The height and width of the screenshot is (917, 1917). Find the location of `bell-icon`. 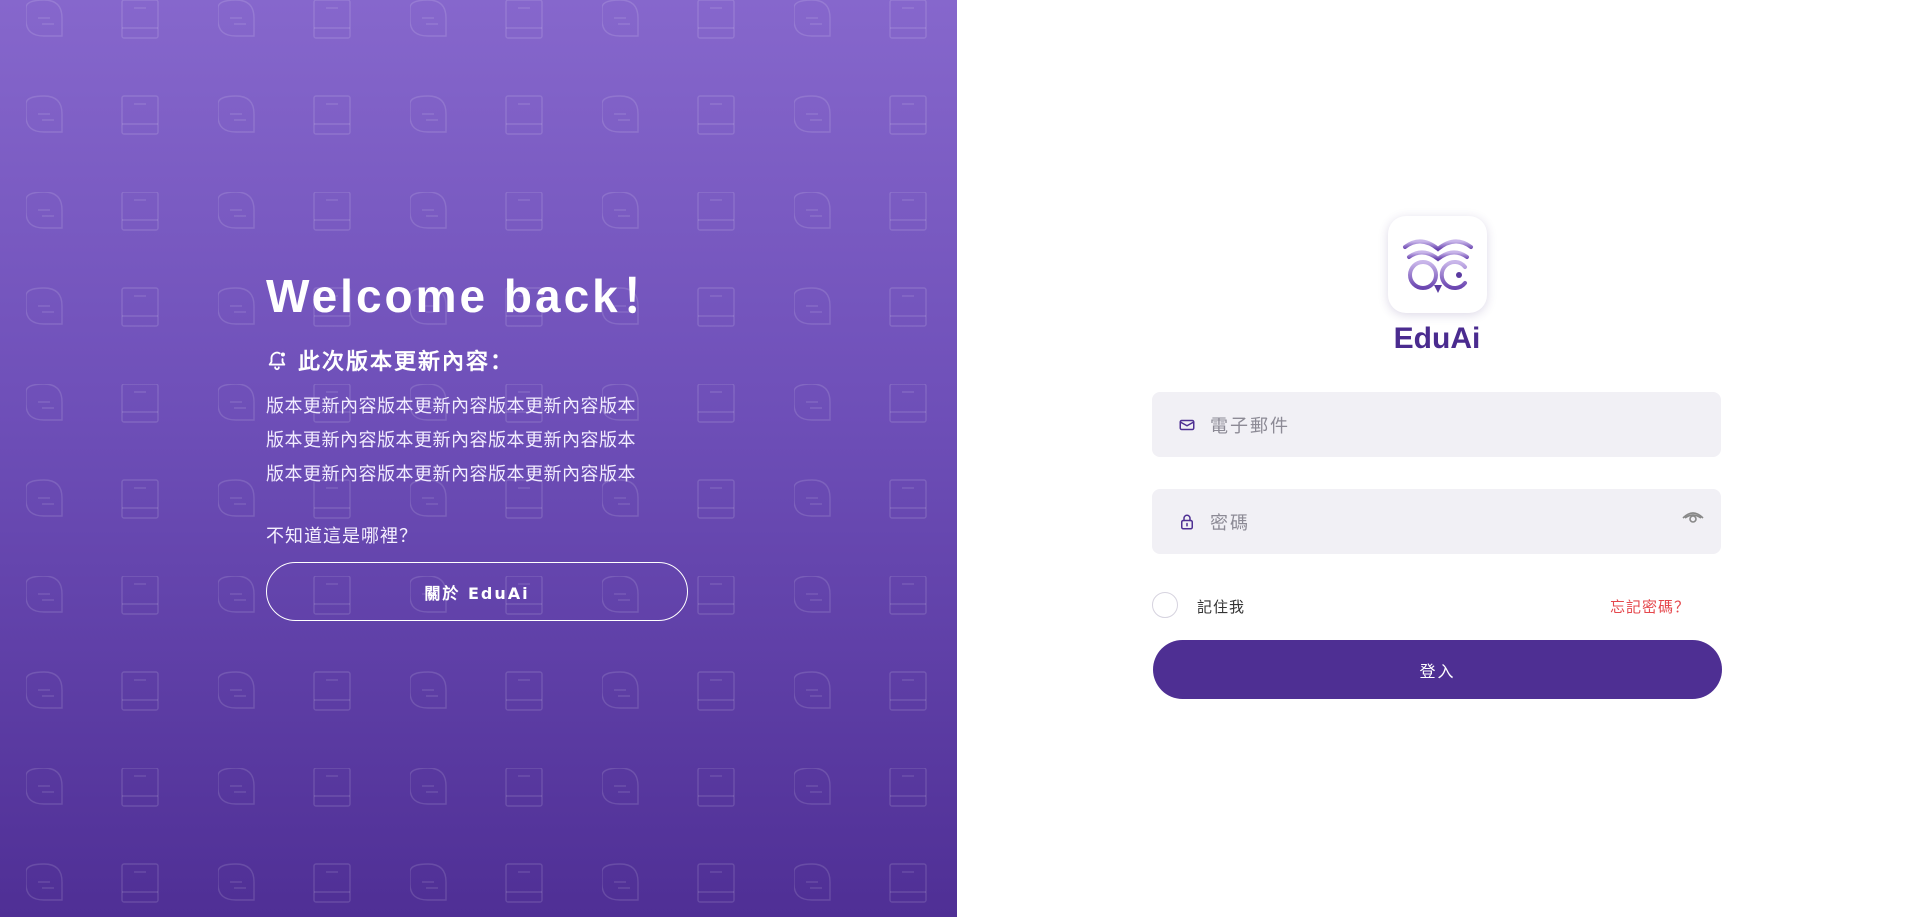

bell-icon is located at coordinates (277, 360).